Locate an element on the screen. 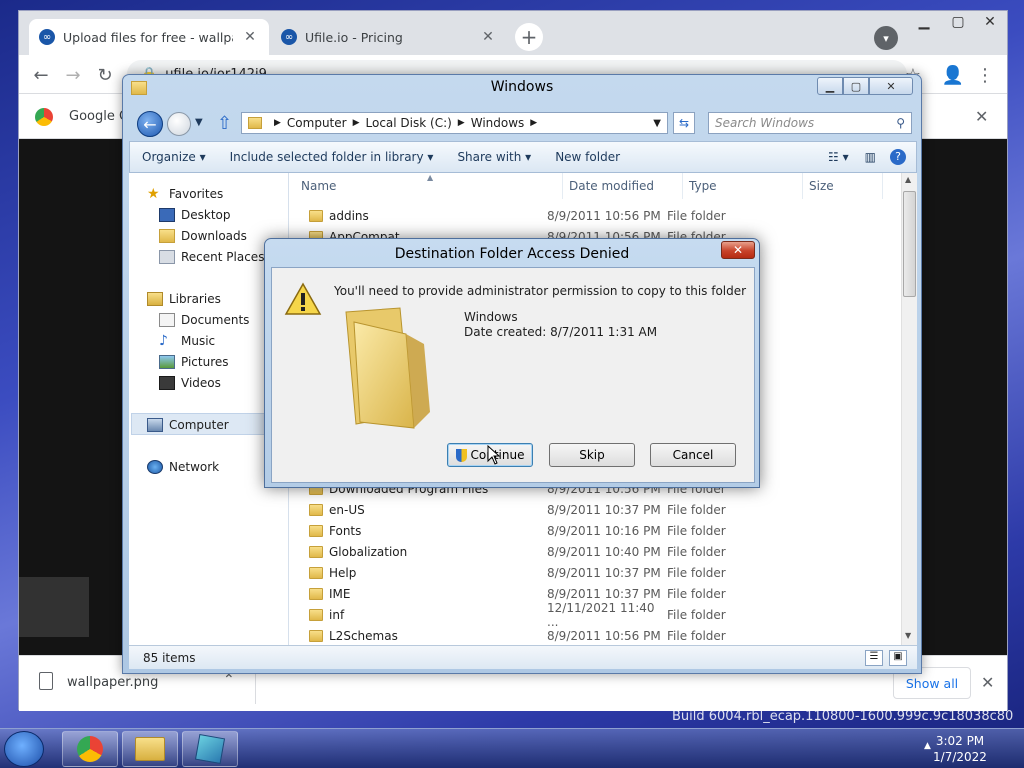 The height and width of the screenshot is (768, 1024). large-folder-icon is located at coordinates (387, 368).